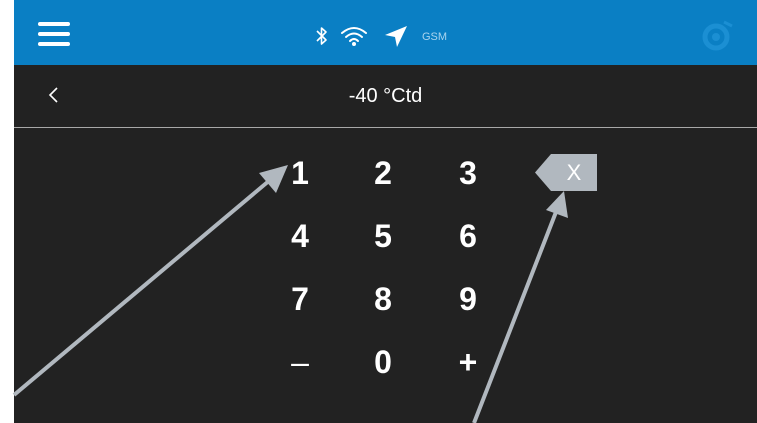 The width and height of the screenshot is (757, 423). Describe the element at coordinates (468, 236) in the screenshot. I see `key-6: 6` at that location.